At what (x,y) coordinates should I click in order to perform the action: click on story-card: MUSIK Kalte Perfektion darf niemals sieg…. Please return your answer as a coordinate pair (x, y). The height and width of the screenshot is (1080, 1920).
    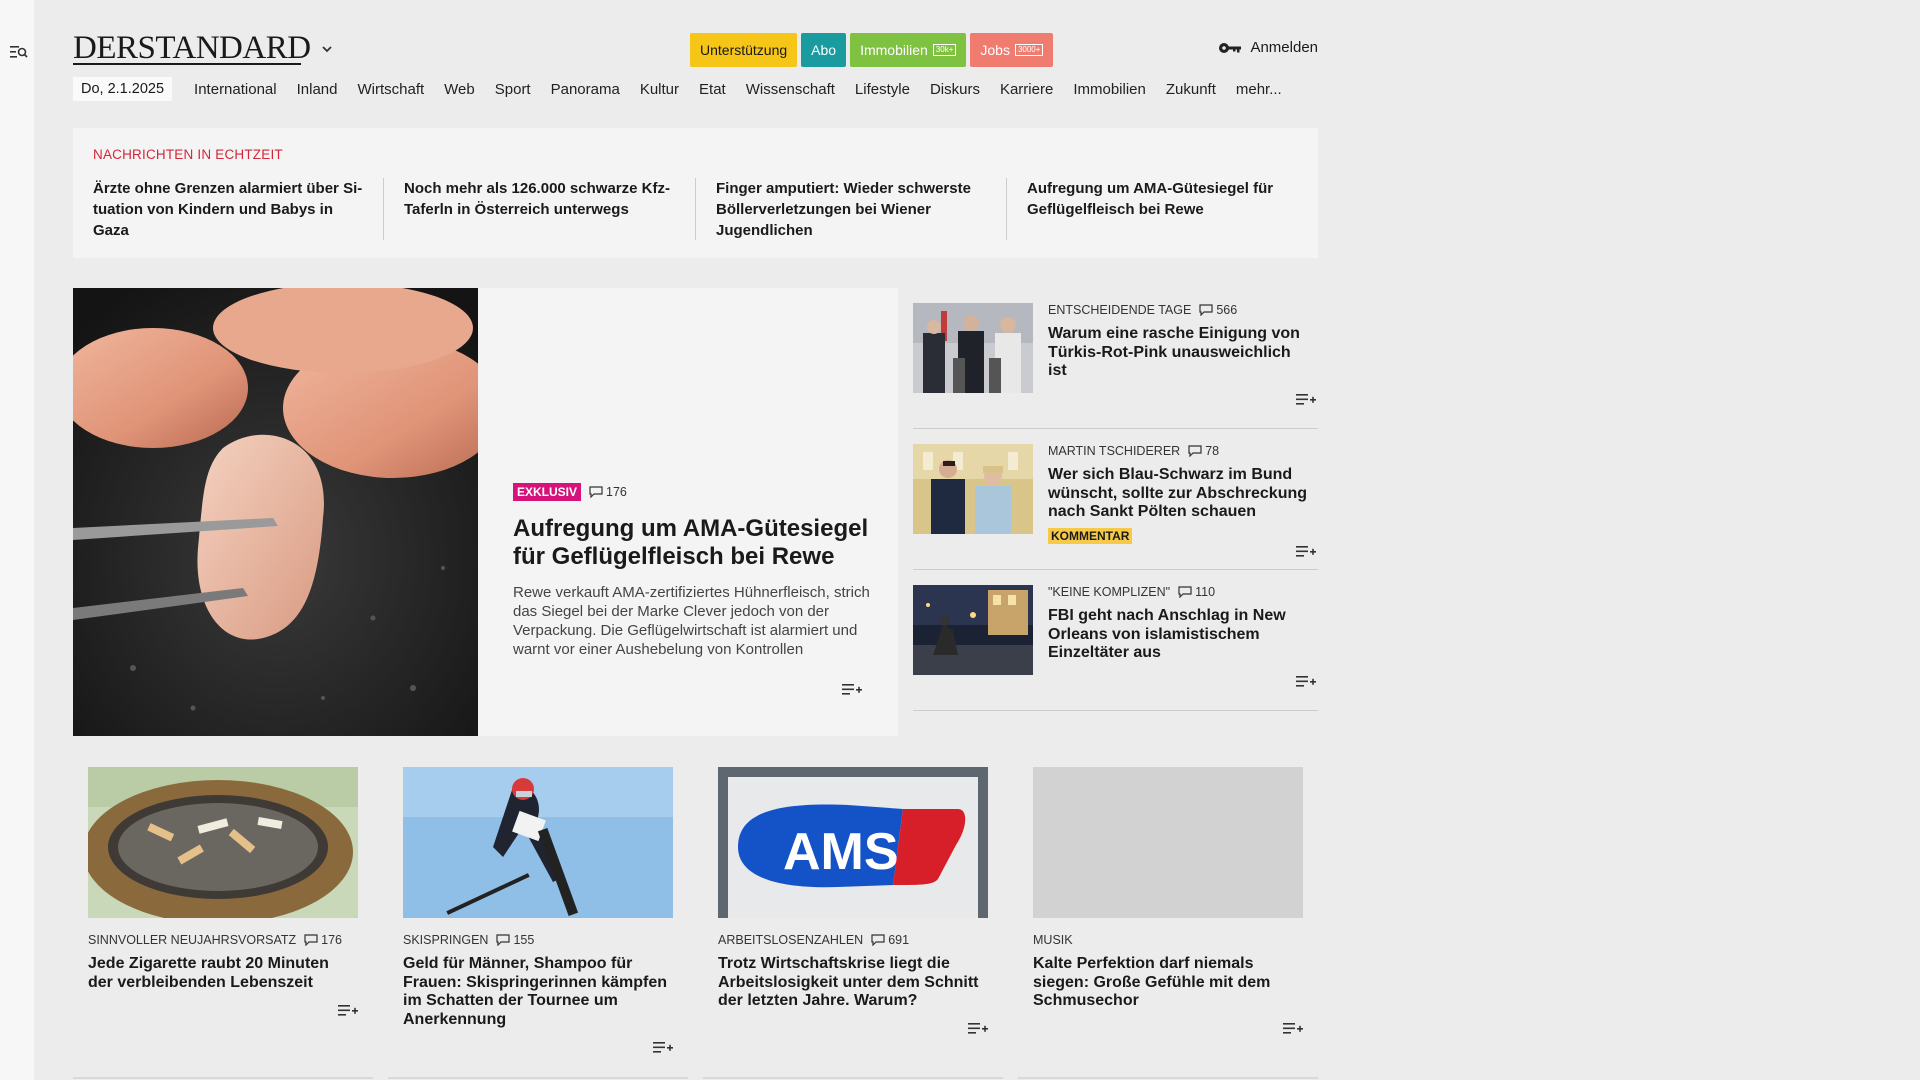
    Looking at the image, I should click on (1168, 900).